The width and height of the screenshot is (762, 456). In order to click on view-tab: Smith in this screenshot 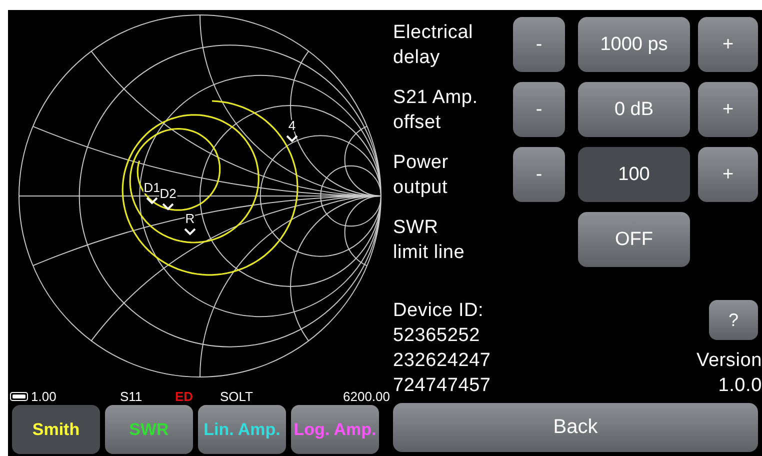, I will do `click(56, 429)`.